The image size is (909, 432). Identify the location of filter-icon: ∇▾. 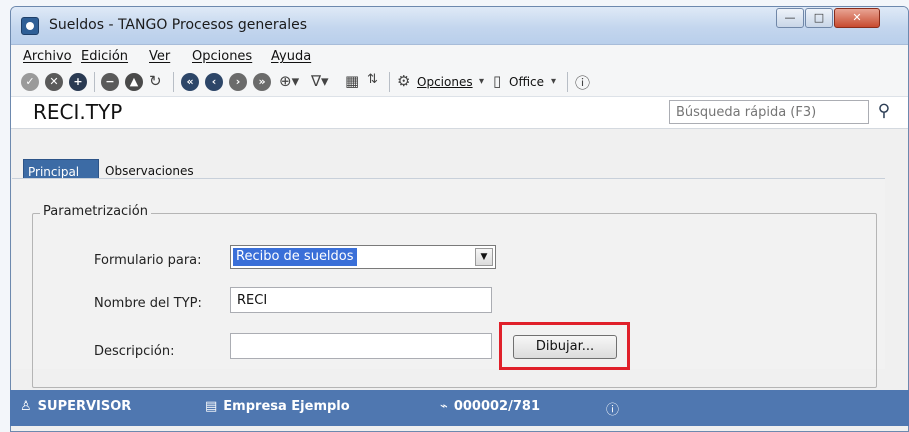
(320, 81).